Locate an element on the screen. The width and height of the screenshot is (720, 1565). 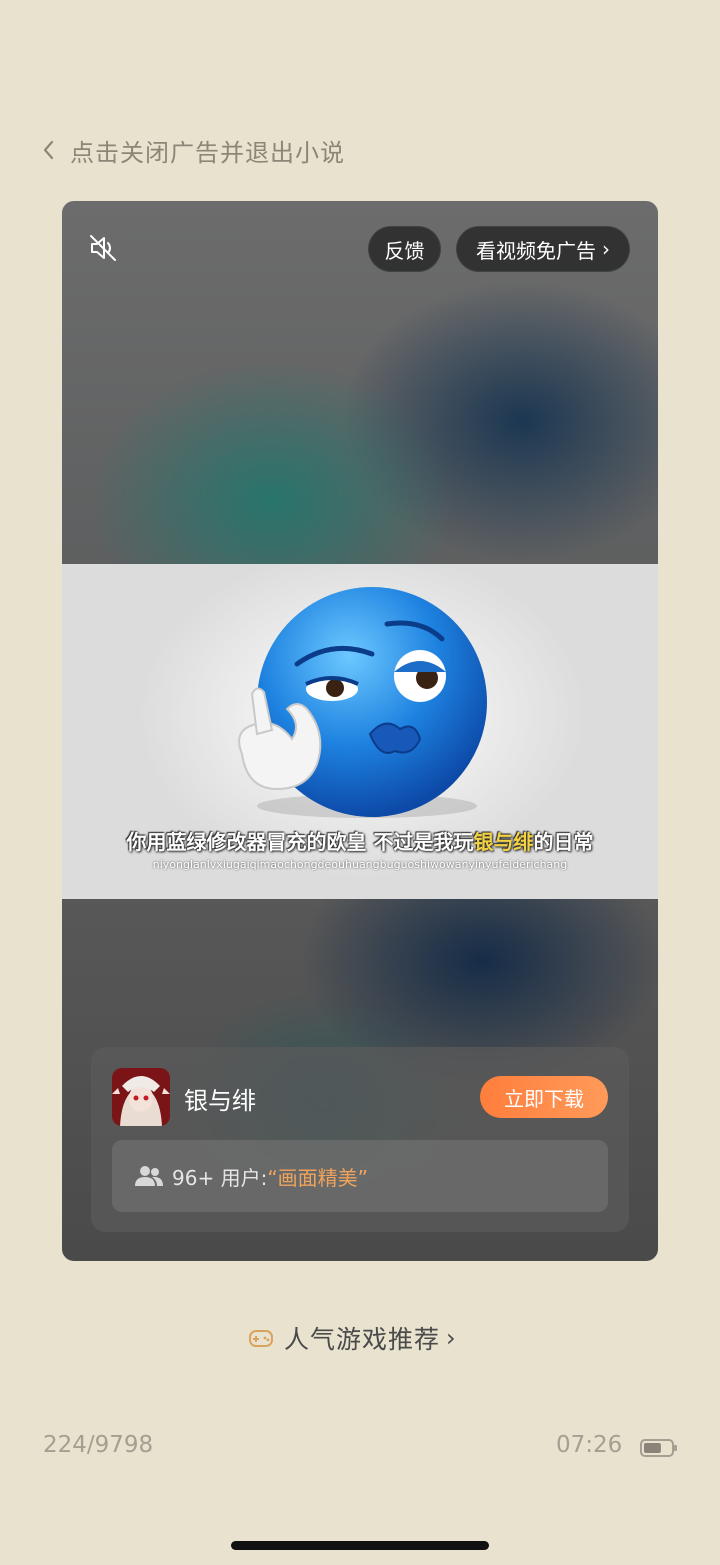
back-chevron-icon is located at coordinates (48, 150).